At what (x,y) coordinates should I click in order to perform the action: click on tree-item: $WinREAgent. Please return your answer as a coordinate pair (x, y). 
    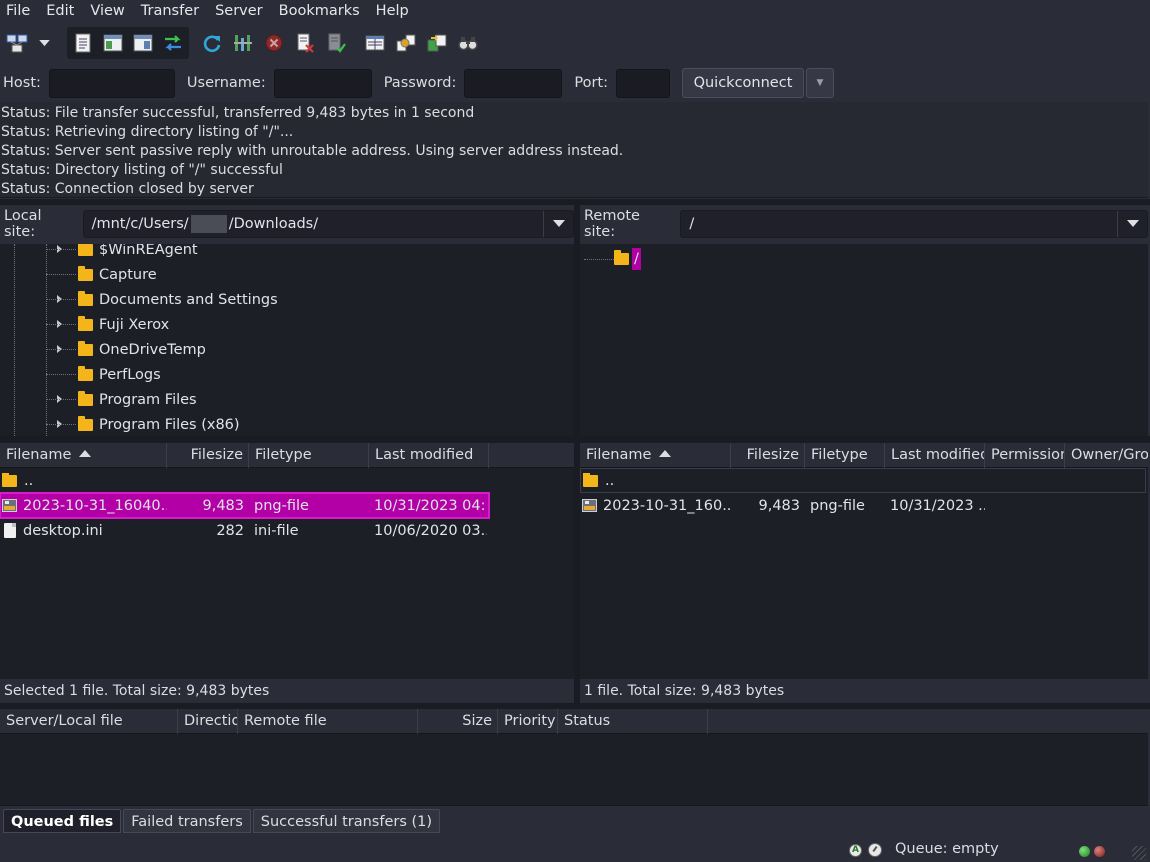
    Looking at the image, I should click on (122, 253).